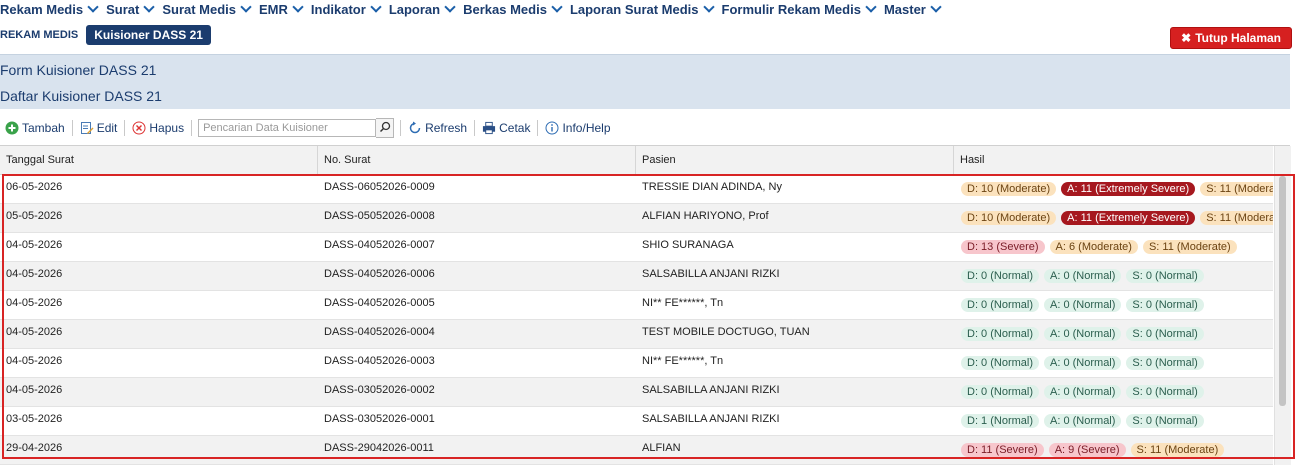  What do you see at coordinates (139, 128) in the screenshot?
I see `delete-circle-icon` at bounding box center [139, 128].